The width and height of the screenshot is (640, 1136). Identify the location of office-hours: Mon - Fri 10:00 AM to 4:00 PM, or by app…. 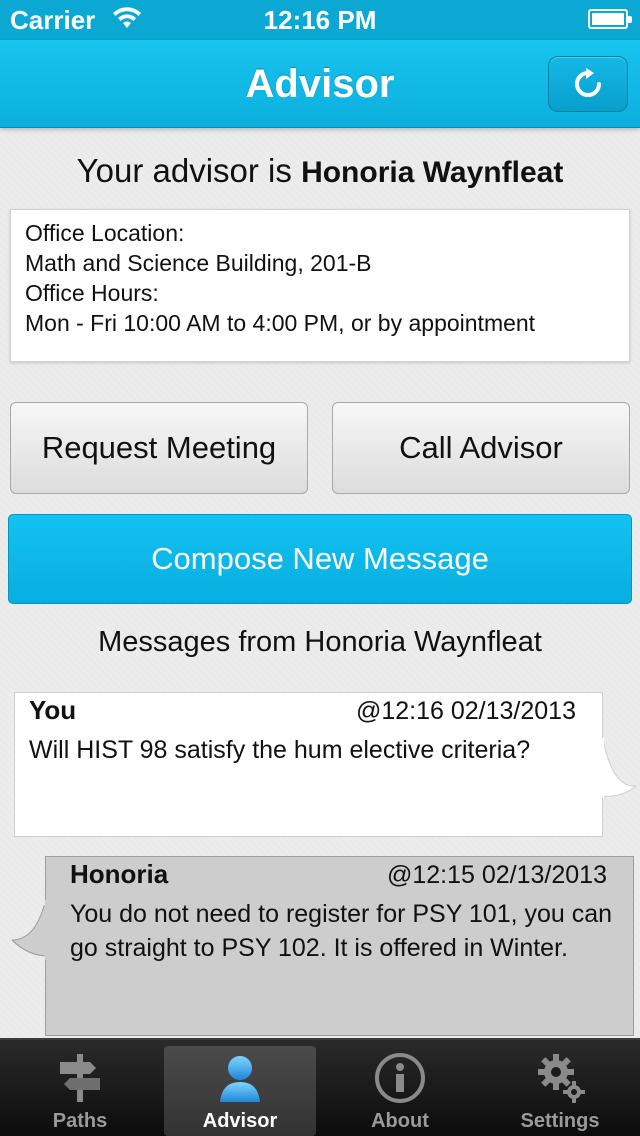
(280, 323).